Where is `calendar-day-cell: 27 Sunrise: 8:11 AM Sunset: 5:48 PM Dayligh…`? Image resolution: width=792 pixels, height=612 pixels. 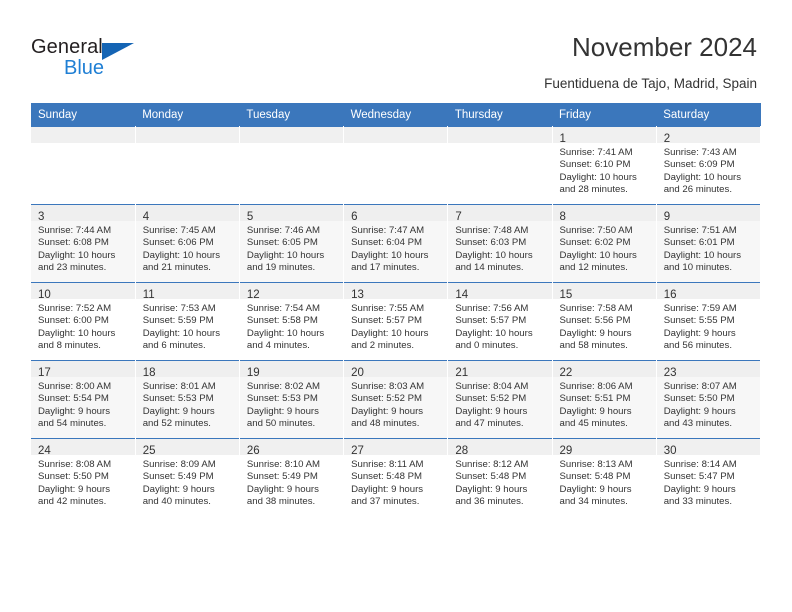 calendar-day-cell: 27 Sunrise: 8:11 AM Sunset: 5:48 PM Dayligh… is located at coordinates (396, 477).